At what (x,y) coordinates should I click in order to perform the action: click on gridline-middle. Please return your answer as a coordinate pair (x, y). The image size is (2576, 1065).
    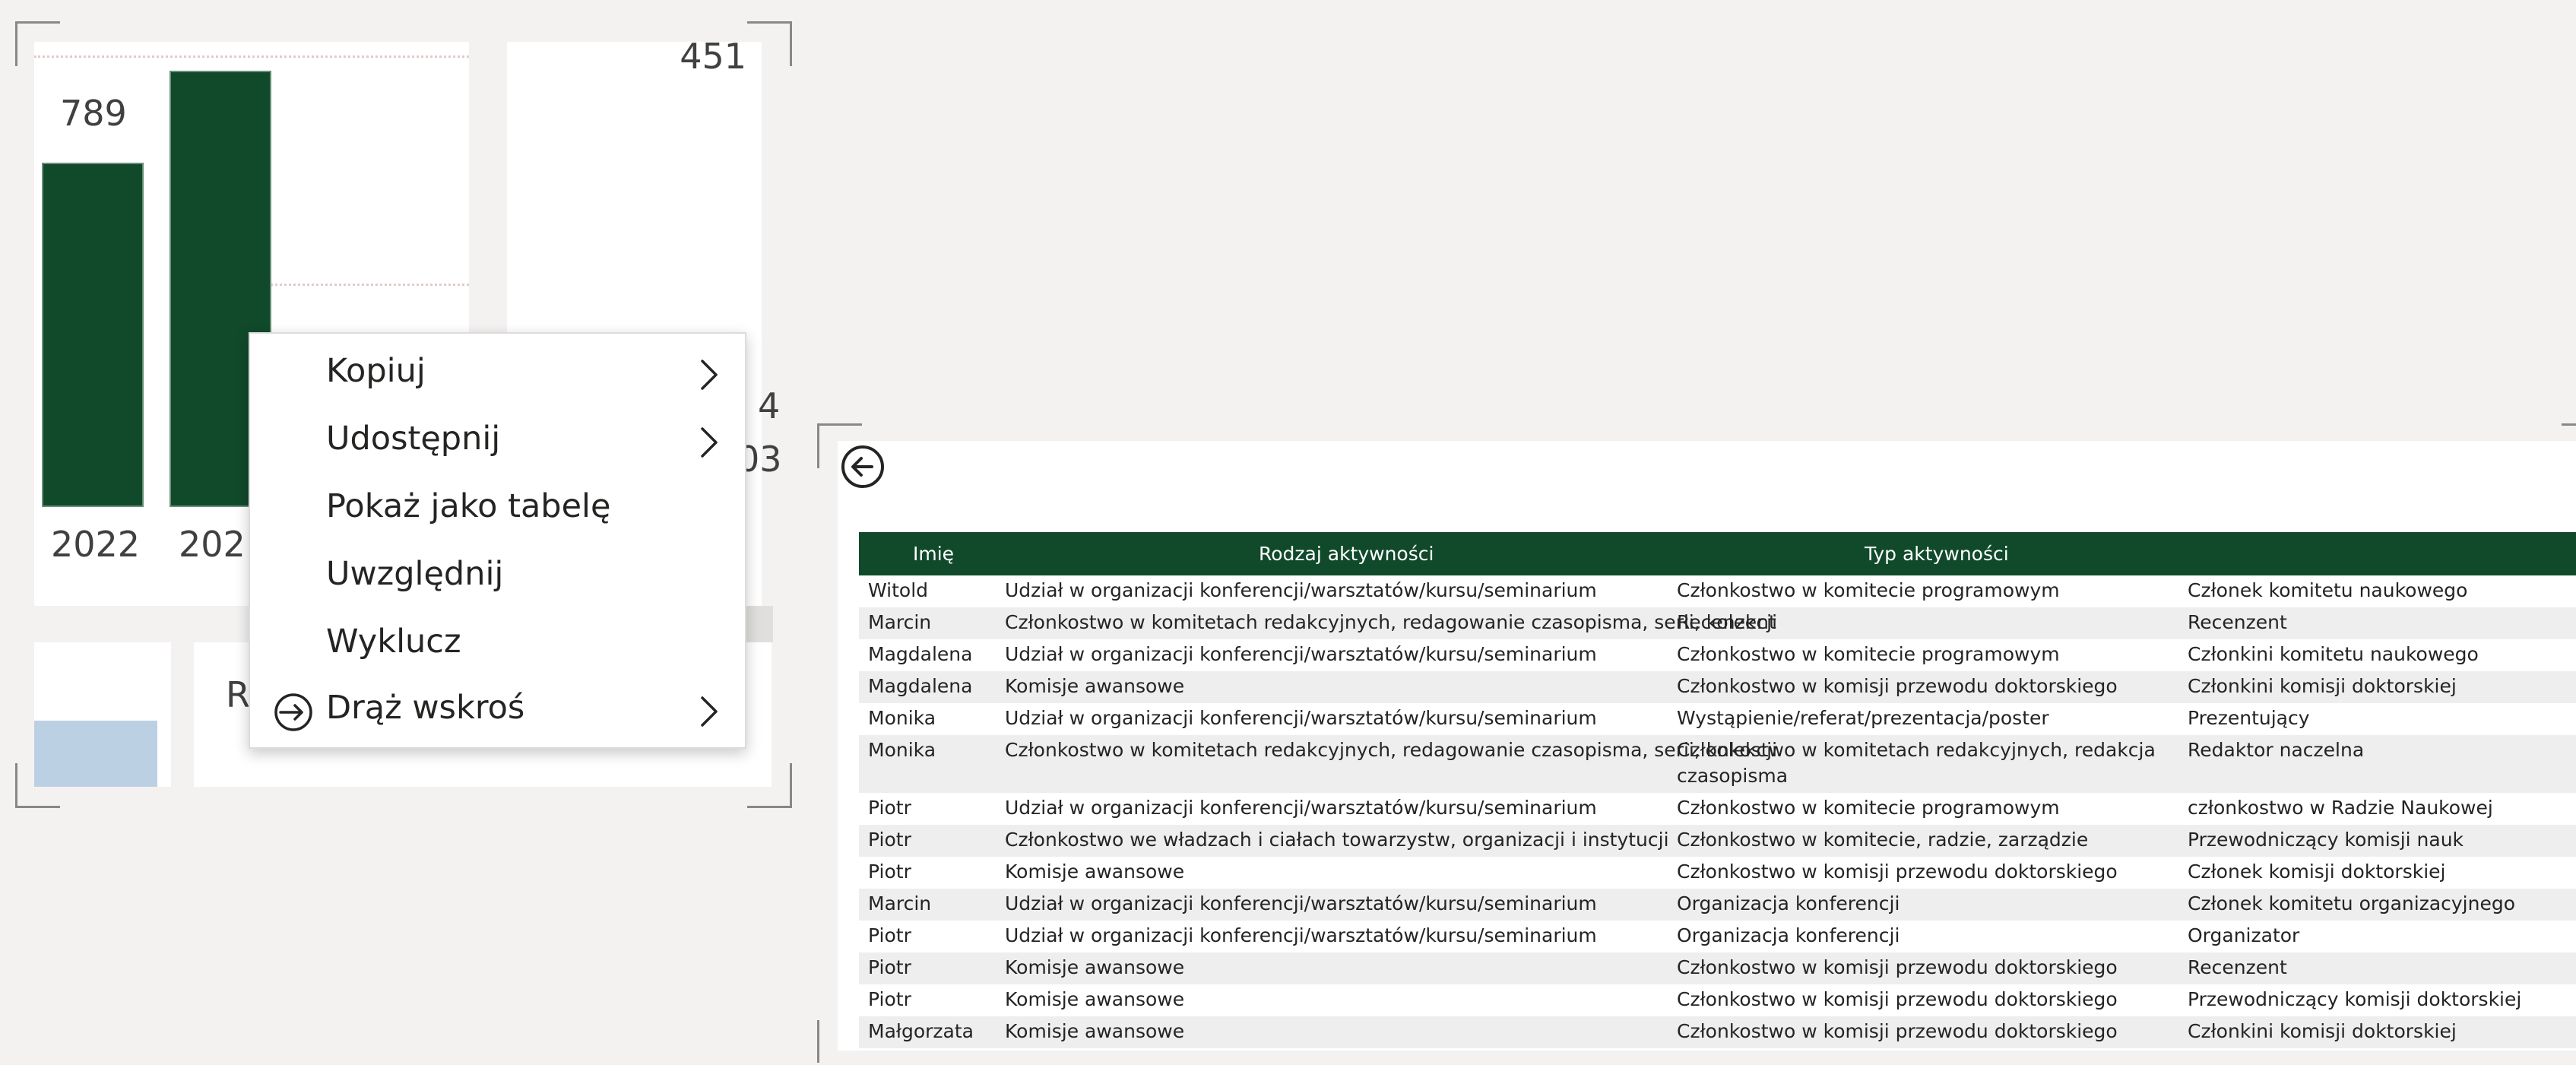
    Looking at the image, I should click on (354, 285).